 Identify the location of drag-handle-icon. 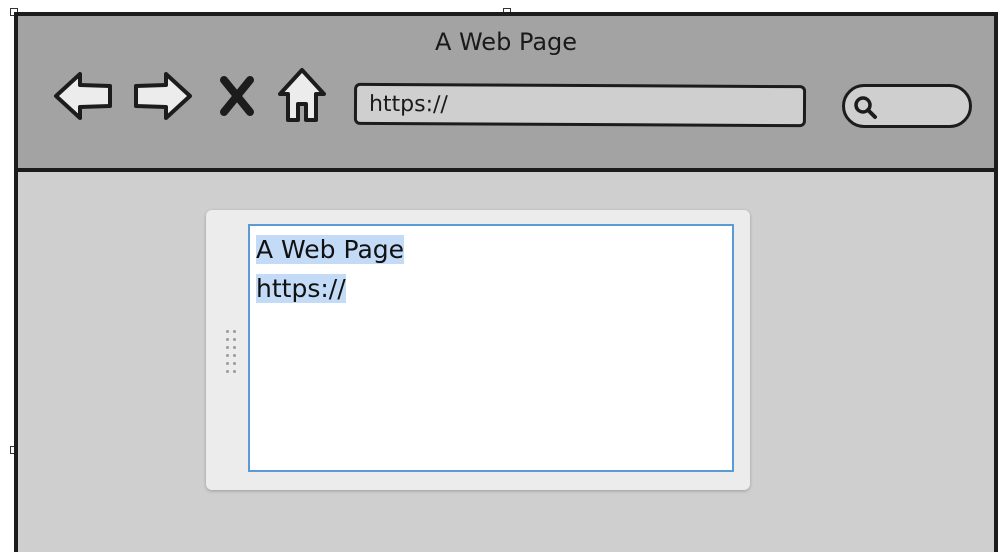
(231, 353).